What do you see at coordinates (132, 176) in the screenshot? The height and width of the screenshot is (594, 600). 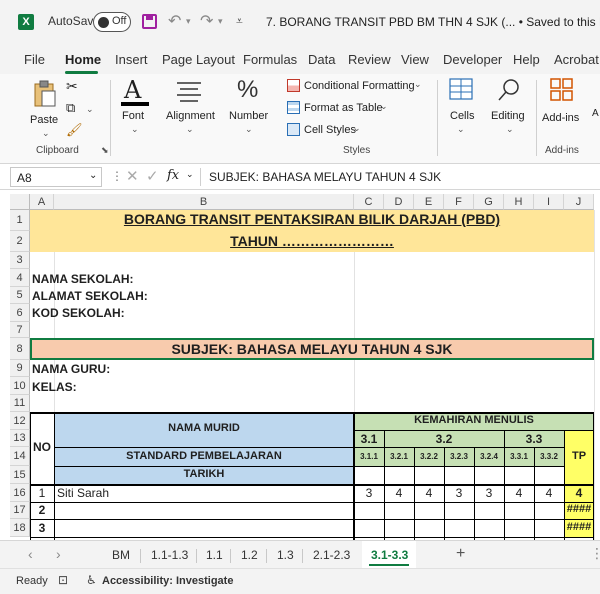 I see `cancel-icon: ✕` at bounding box center [132, 176].